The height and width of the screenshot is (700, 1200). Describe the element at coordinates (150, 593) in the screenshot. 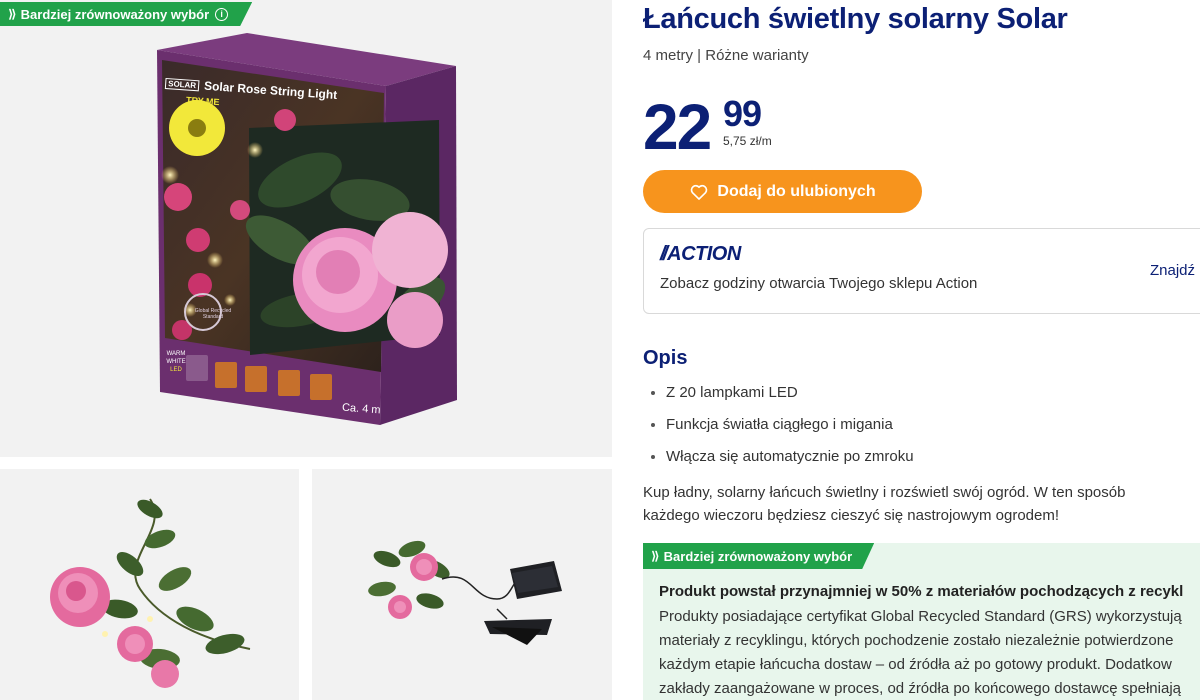

I see `rose-garland-illustration` at that location.